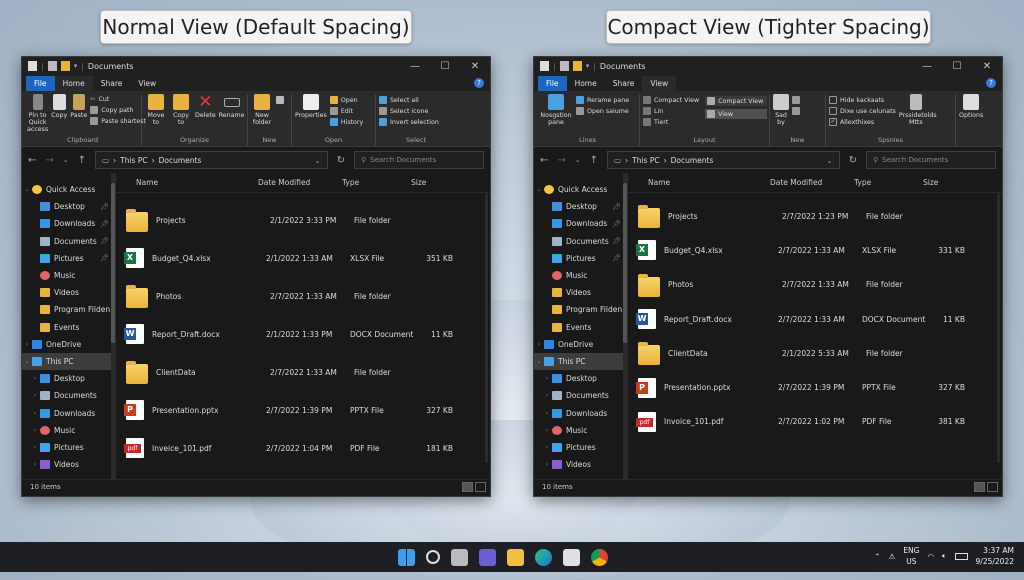 This screenshot has height=580, width=1024. Describe the element at coordinates (68, 309) in the screenshot. I see `nav-item: Program Filden` at that location.